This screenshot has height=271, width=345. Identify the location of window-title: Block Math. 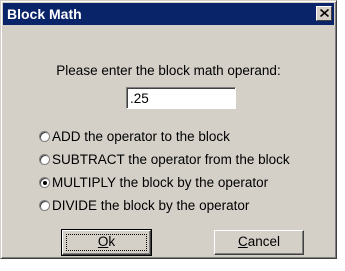
(44, 14).